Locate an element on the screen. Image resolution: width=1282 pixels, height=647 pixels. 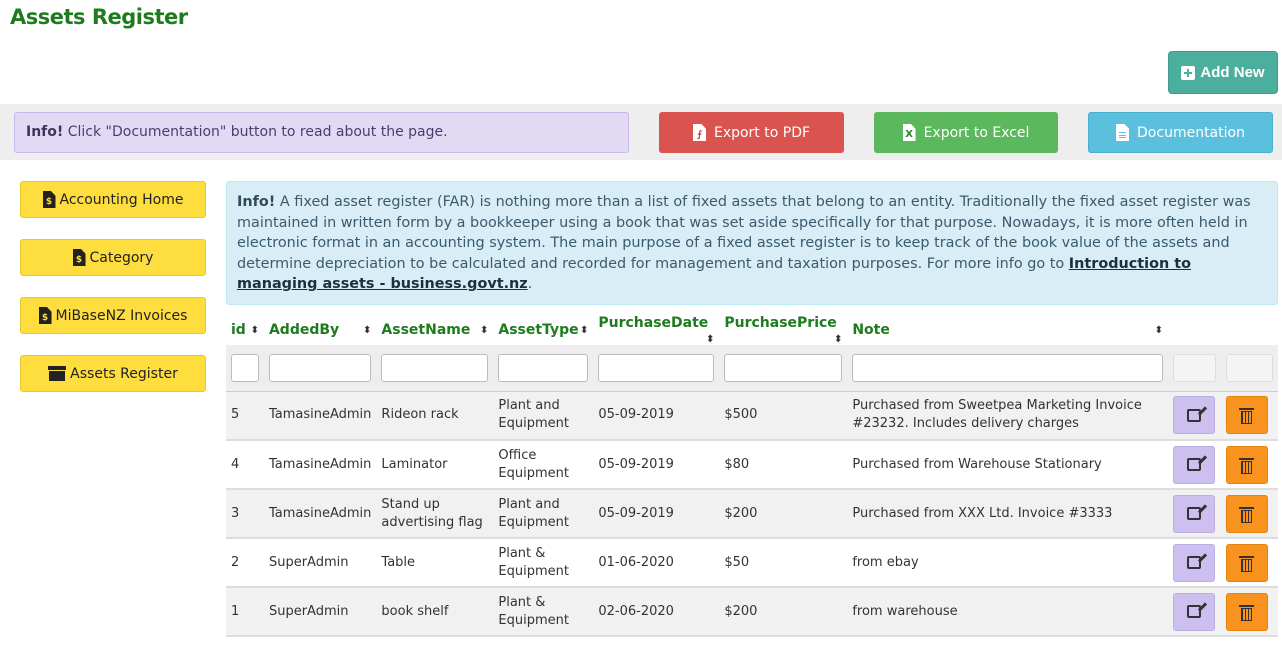
cell-purchasedate: 02-06-2020 is located at coordinates (656, 612).